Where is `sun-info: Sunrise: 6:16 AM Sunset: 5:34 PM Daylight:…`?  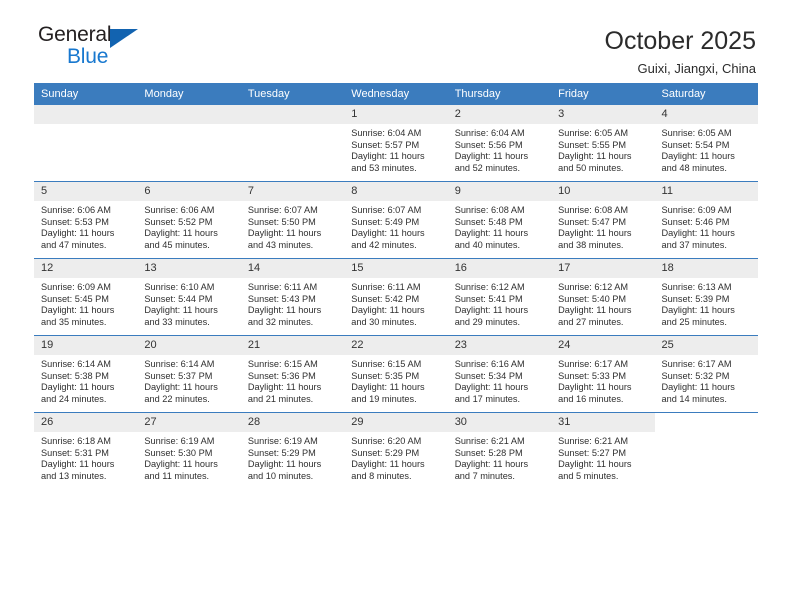
sun-info: Sunrise: 6:16 AM Sunset: 5:34 PM Daylight:… is located at coordinates (499, 380).